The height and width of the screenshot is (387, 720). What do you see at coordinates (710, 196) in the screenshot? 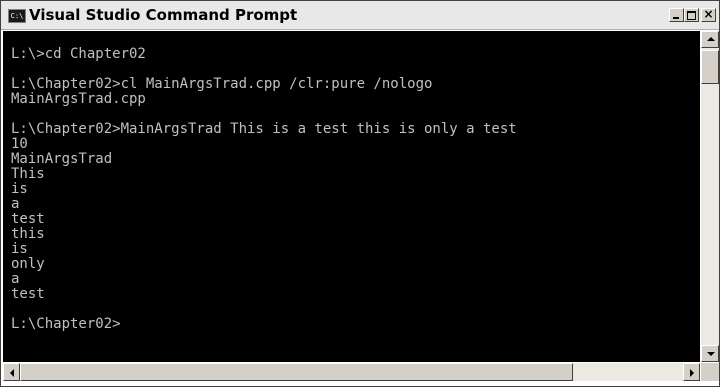
I see `vertical-scrollbar` at bounding box center [710, 196].